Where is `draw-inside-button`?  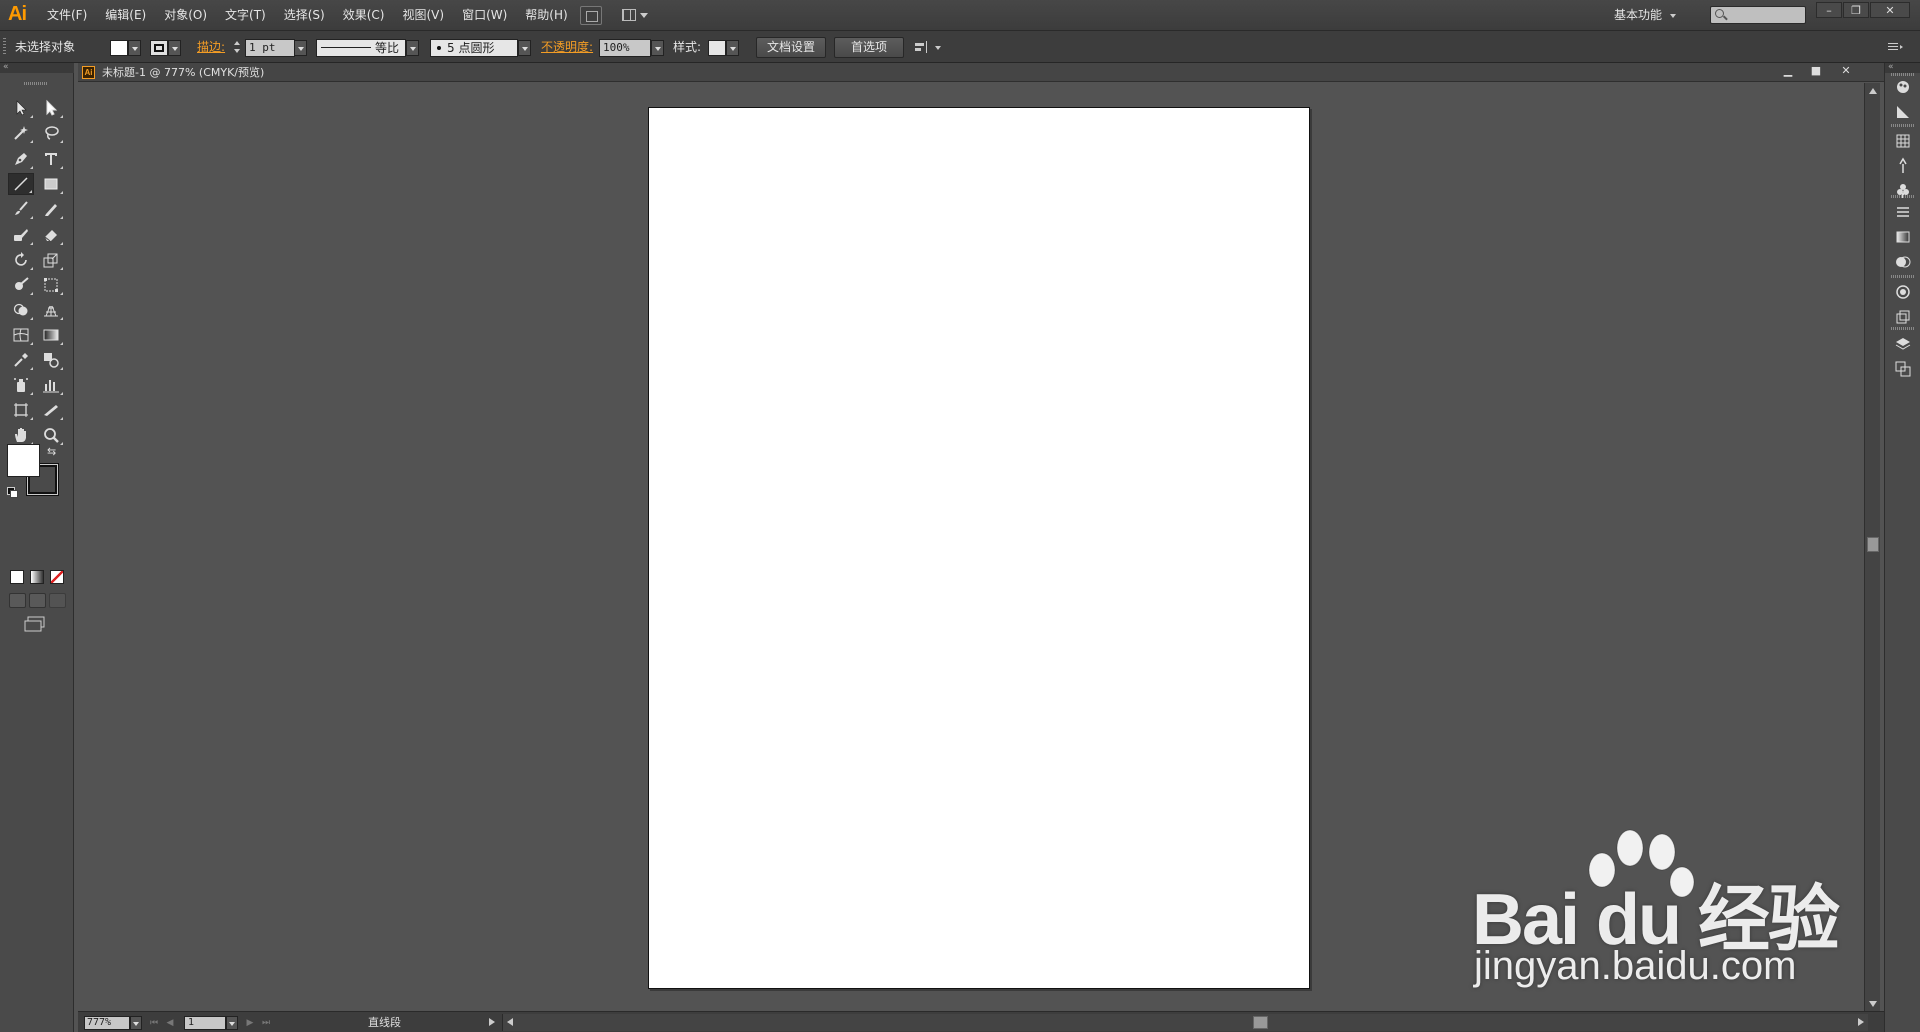
draw-inside-button is located at coordinates (57, 600).